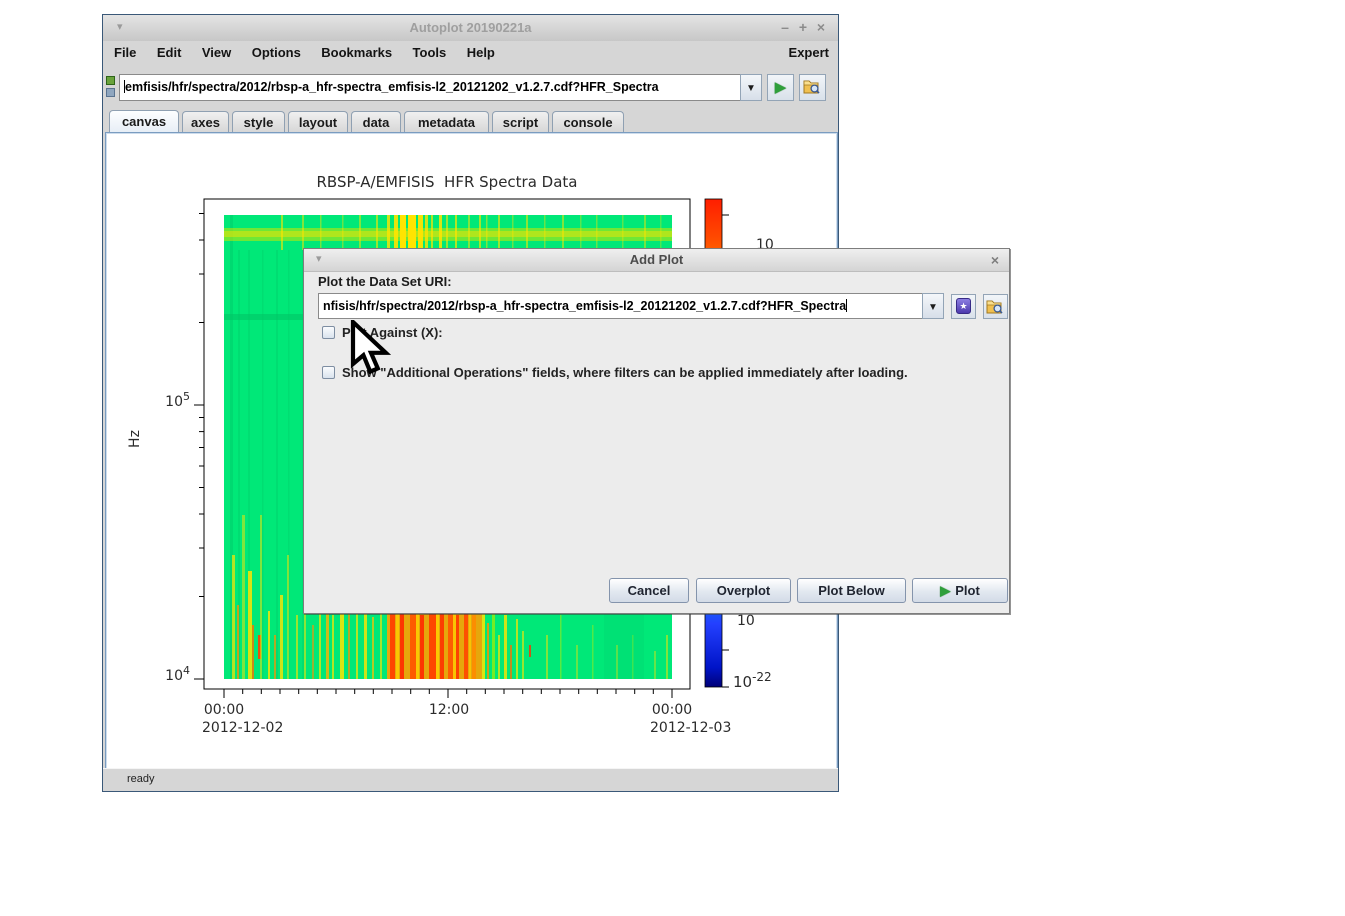  Describe the element at coordinates (803, 27) in the screenshot. I see `maximize-button: +` at that location.